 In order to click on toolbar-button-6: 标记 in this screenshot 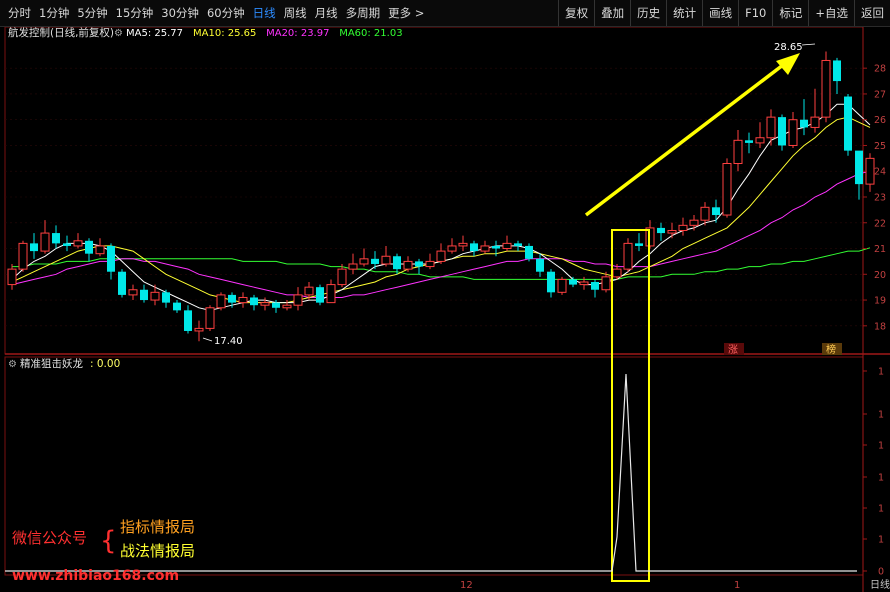, I will do `click(790, 13)`.